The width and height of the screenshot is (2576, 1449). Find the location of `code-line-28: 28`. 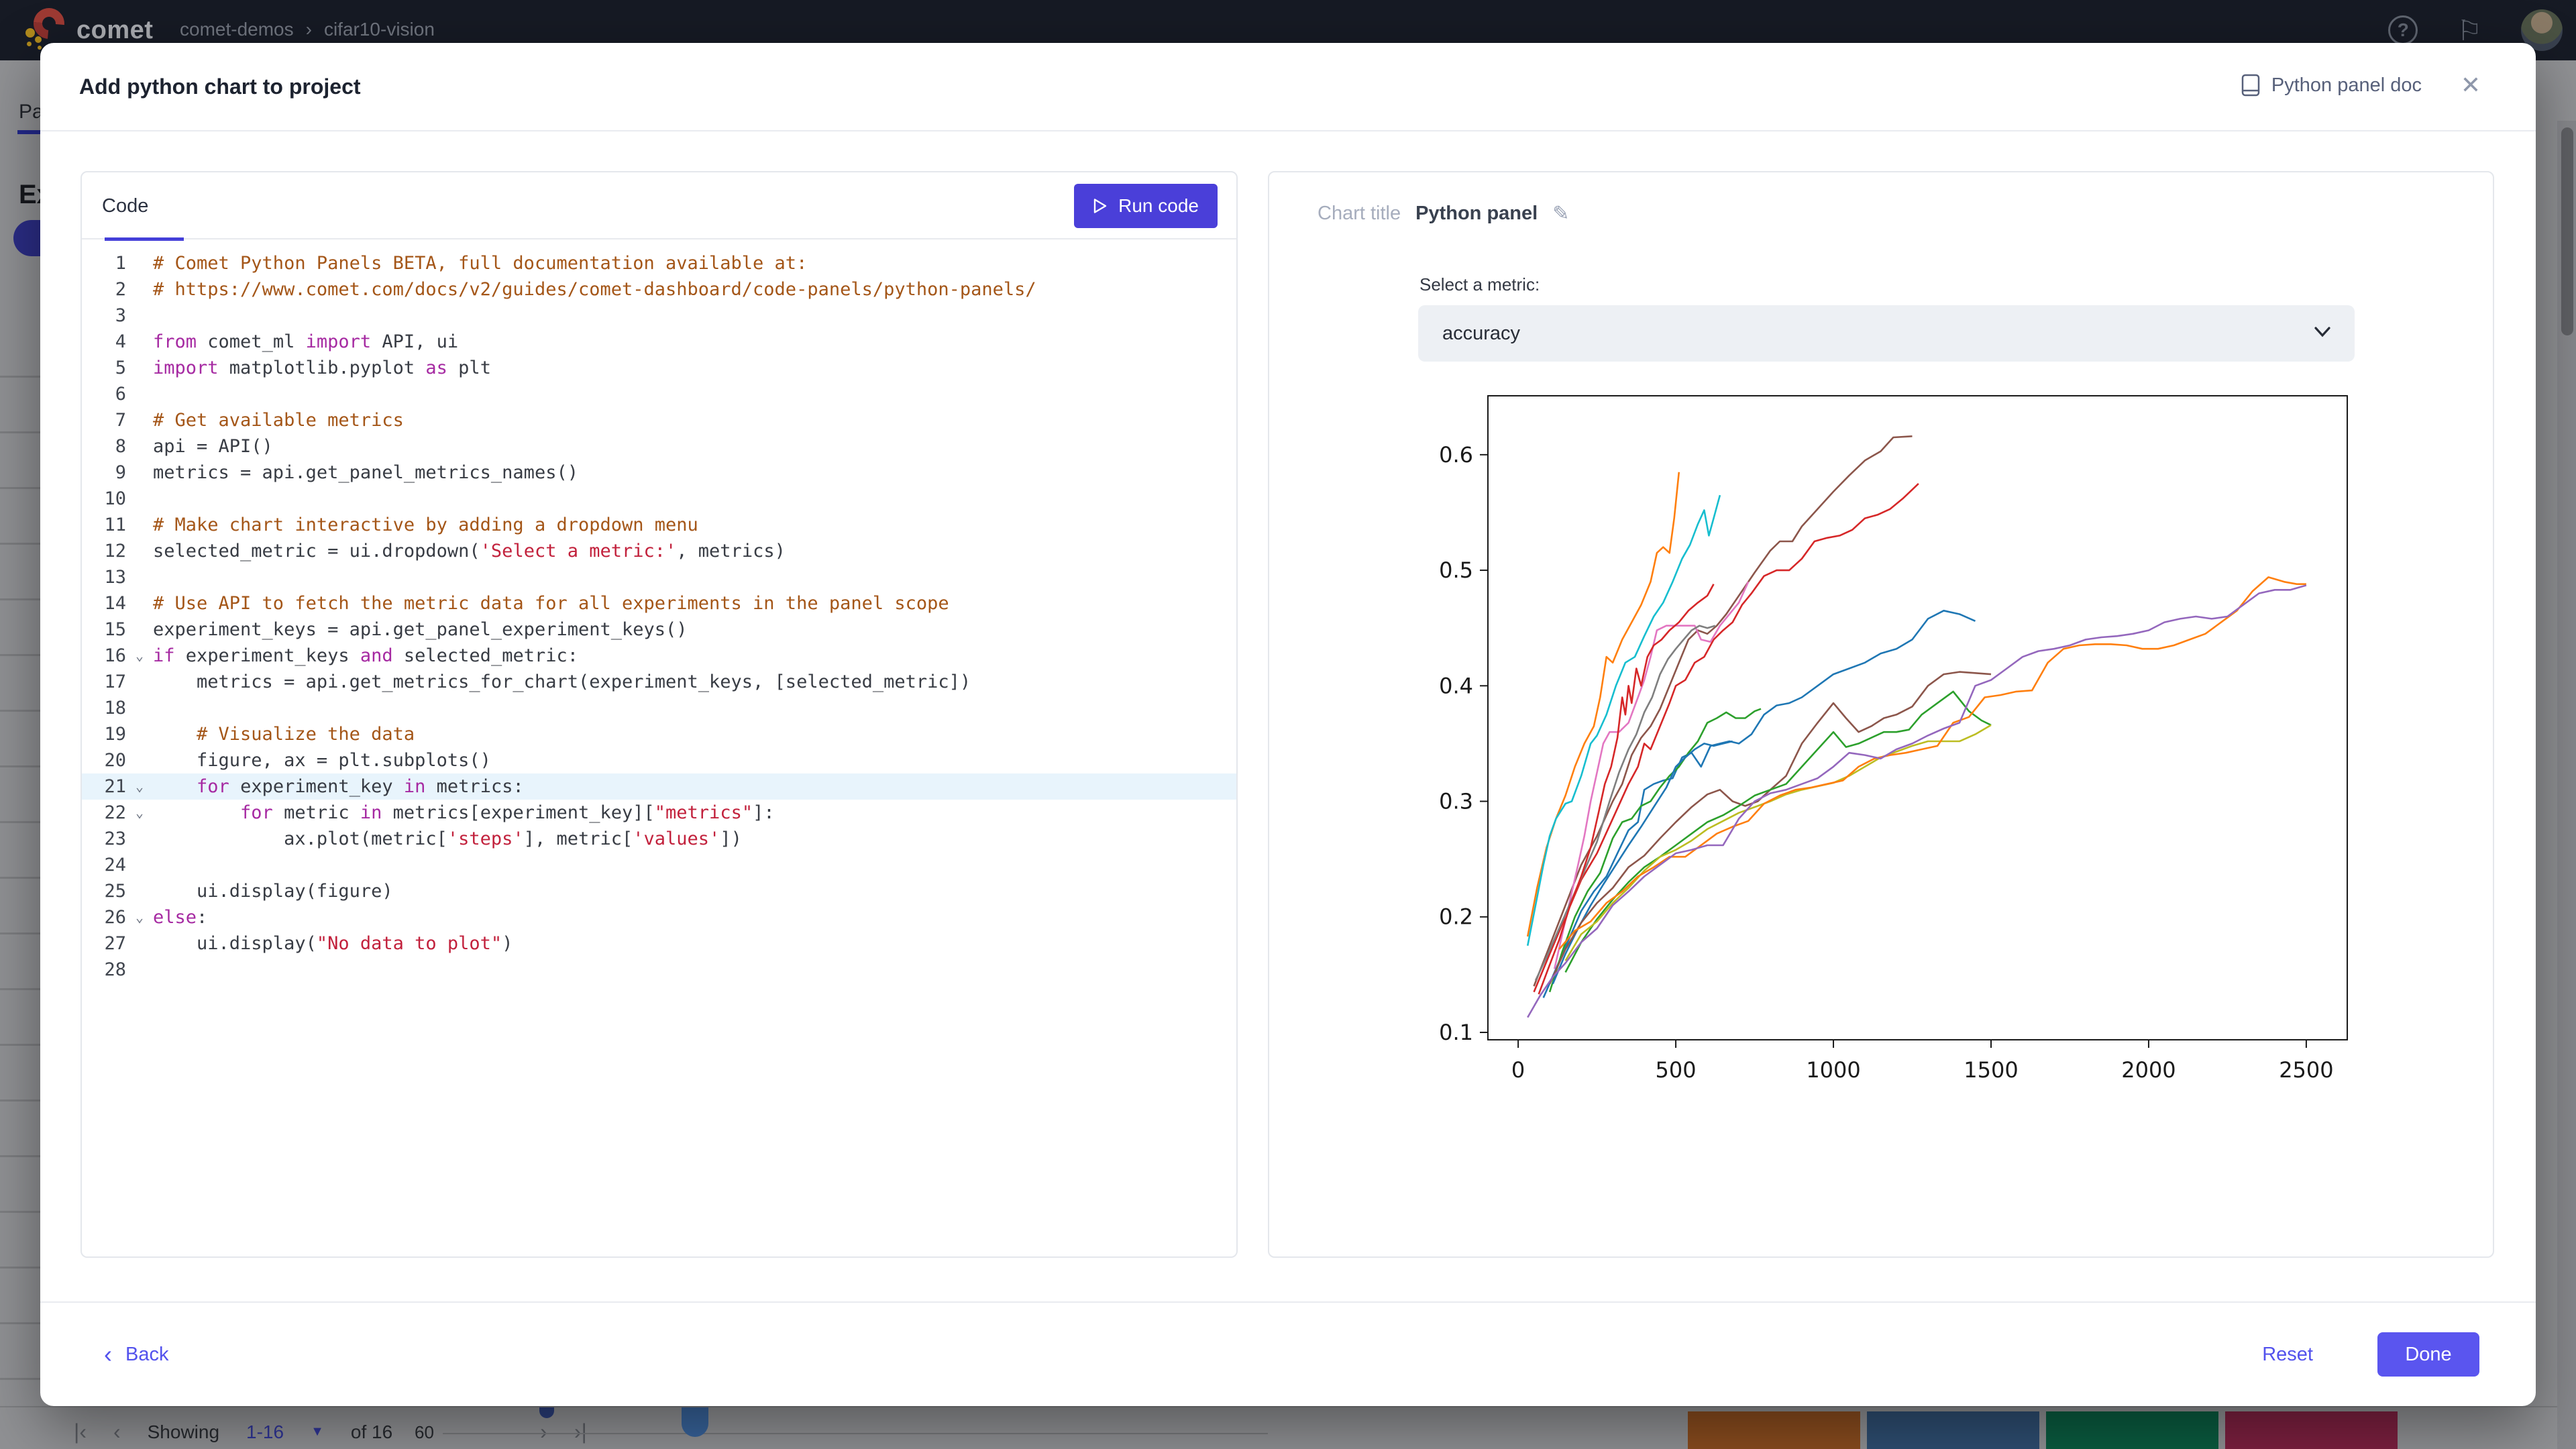

code-line-28: 28 is located at coordinates (659, 970).